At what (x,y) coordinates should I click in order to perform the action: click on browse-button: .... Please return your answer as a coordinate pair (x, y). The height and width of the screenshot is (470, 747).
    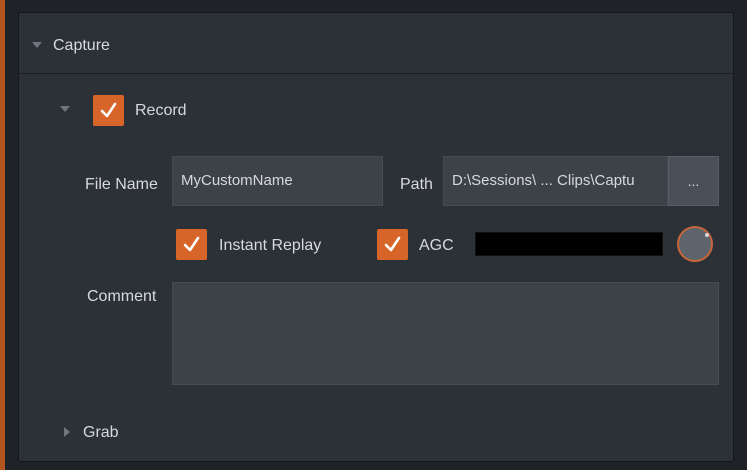
    Looking at the image, I should click on (693, 181).